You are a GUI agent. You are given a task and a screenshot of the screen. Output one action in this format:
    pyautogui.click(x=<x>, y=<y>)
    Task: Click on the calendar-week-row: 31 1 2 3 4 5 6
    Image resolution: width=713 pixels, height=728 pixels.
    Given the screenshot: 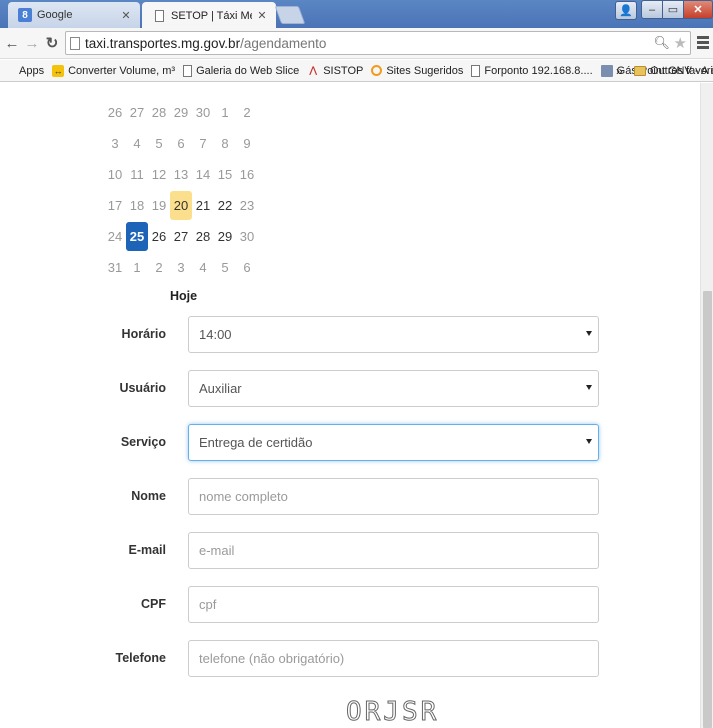 What is the action you would take?
    pyautogui.click(x=181, y=267)
    